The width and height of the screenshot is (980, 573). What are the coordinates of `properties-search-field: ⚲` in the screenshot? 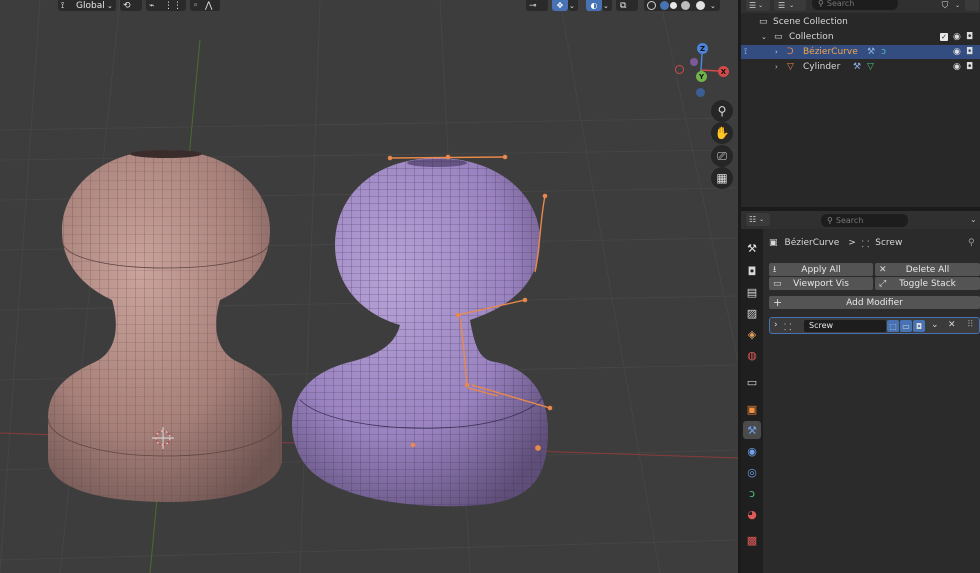 It's located at (864, 220).